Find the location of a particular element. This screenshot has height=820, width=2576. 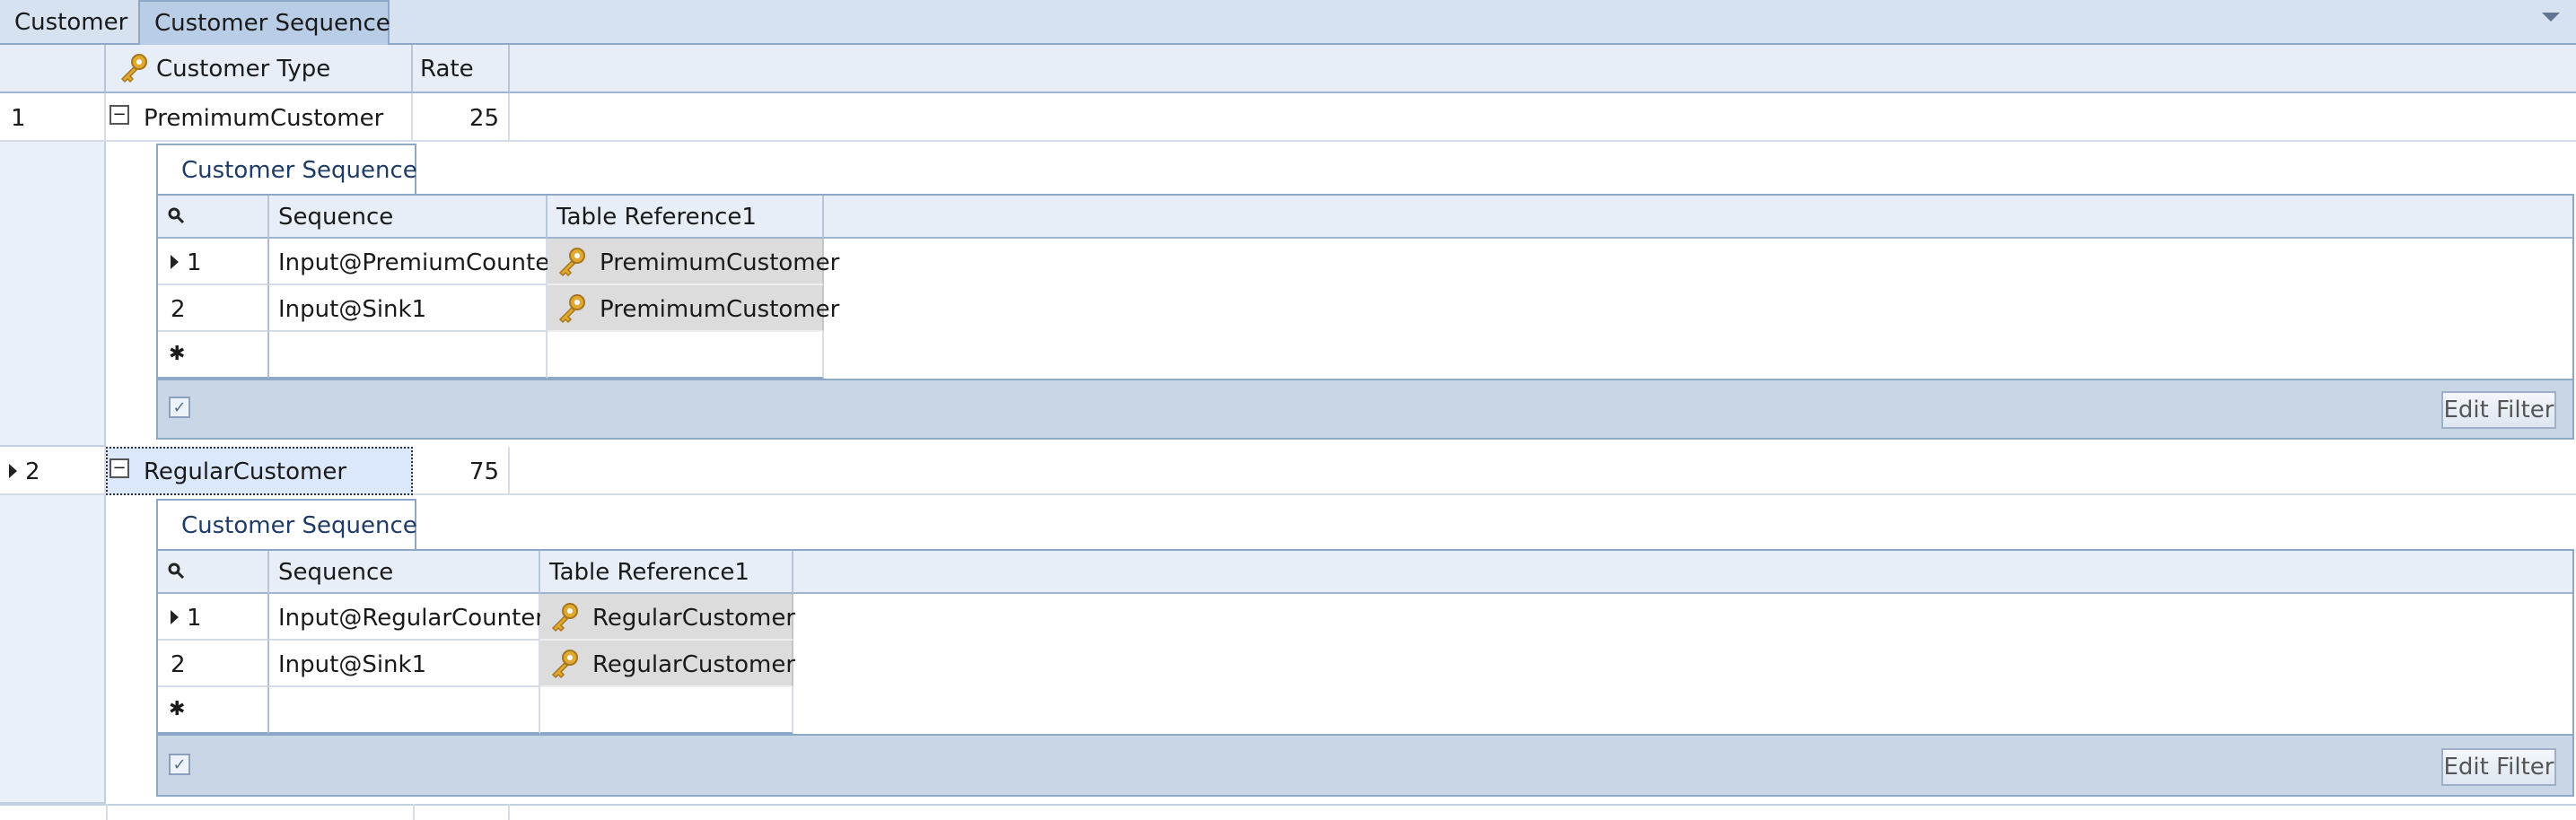

row-indicator: 2 is located at coordinates (53, 471).